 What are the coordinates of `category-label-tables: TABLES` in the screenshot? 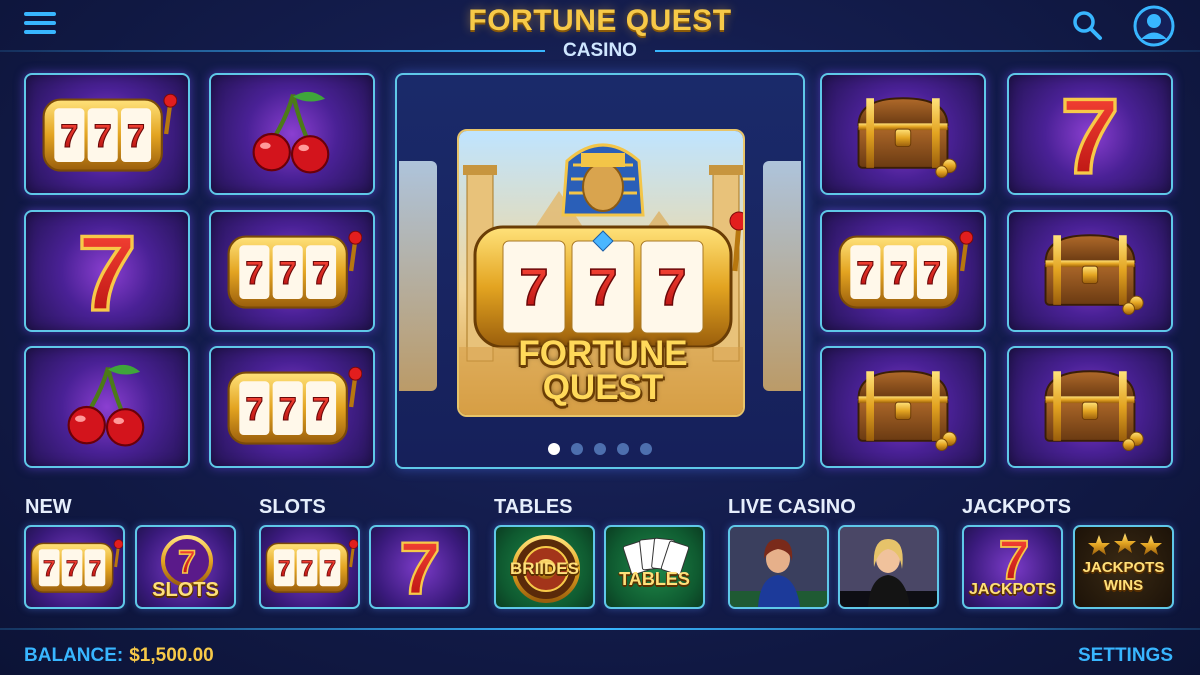 It's located at (533, 507).